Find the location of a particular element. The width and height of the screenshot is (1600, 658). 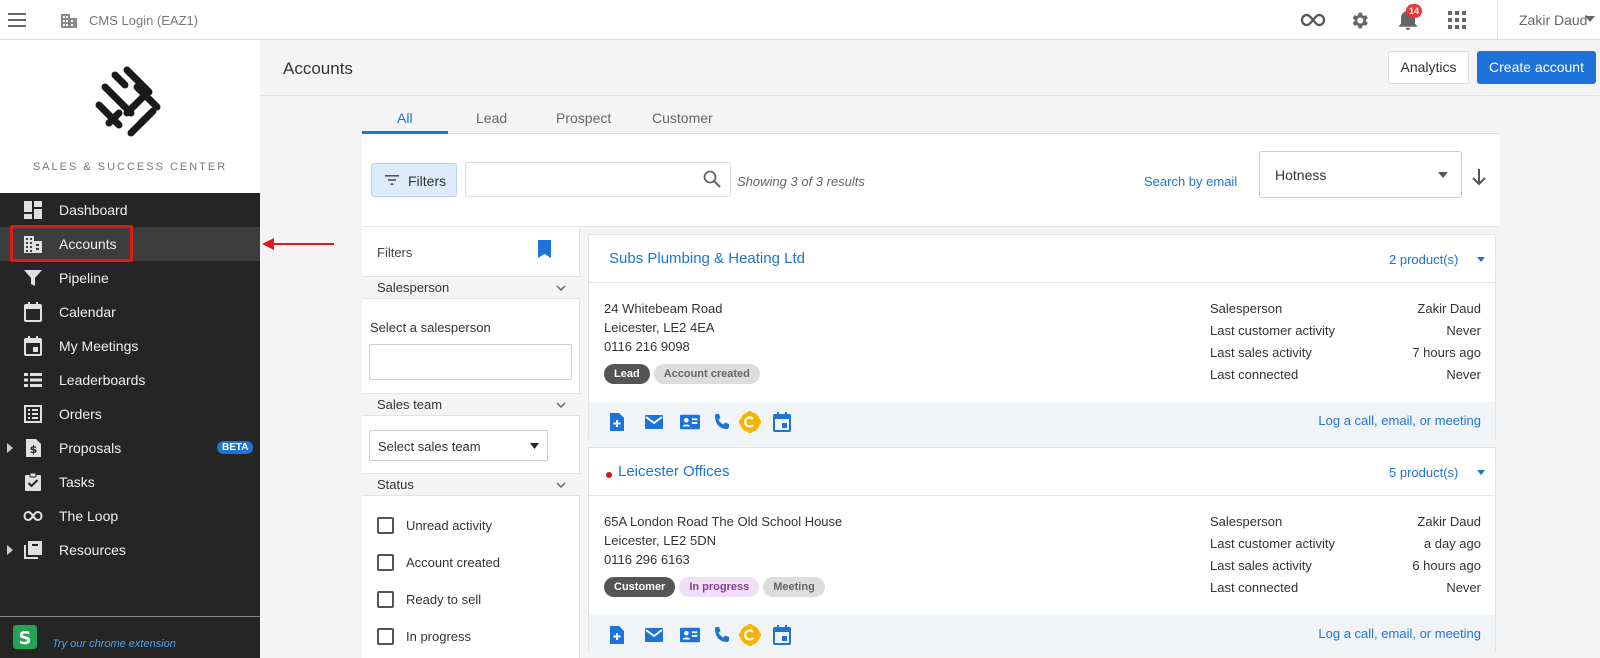

orders-icon is located at coordinates (33, 414).